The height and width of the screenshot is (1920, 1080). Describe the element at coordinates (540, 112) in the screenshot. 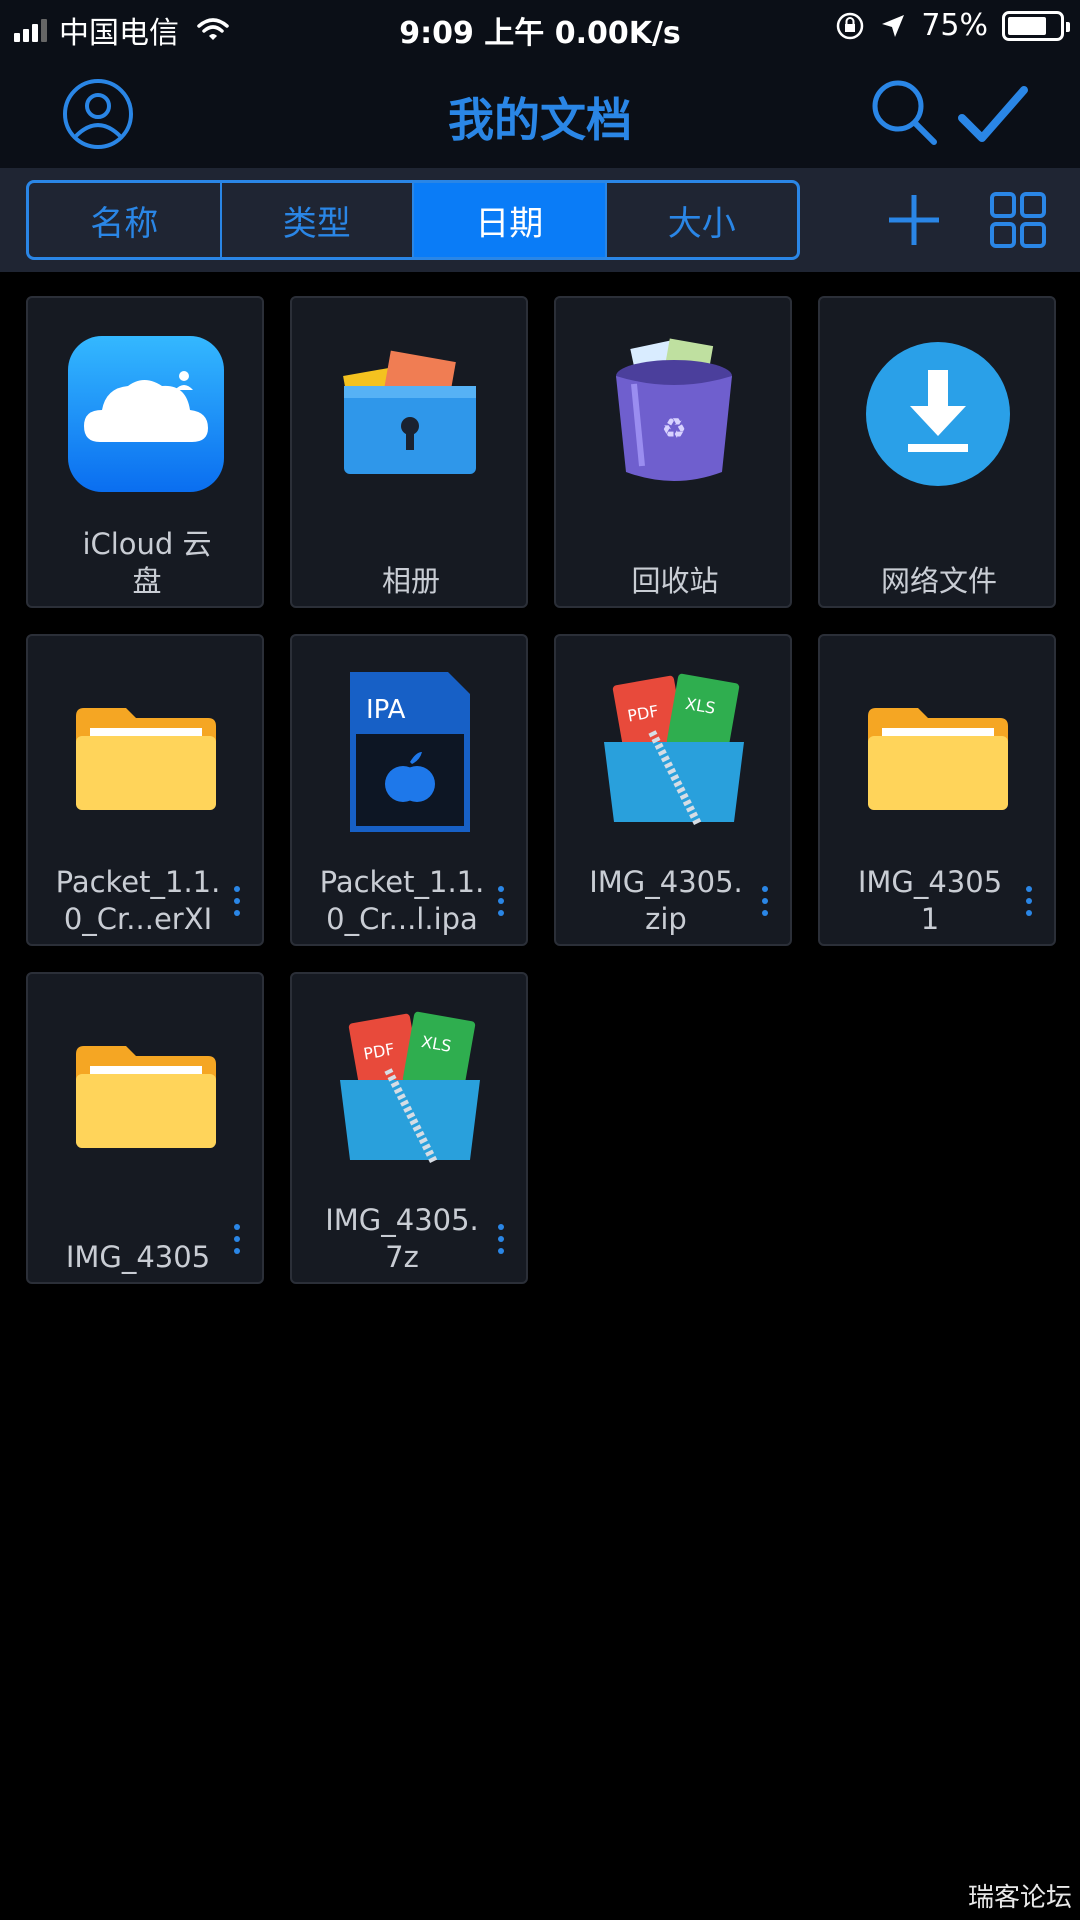

I see `navigation-bar: 我的文档` at that location.